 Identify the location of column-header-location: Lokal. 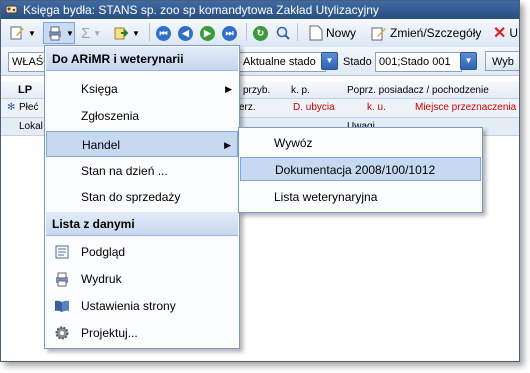
(31, 126).